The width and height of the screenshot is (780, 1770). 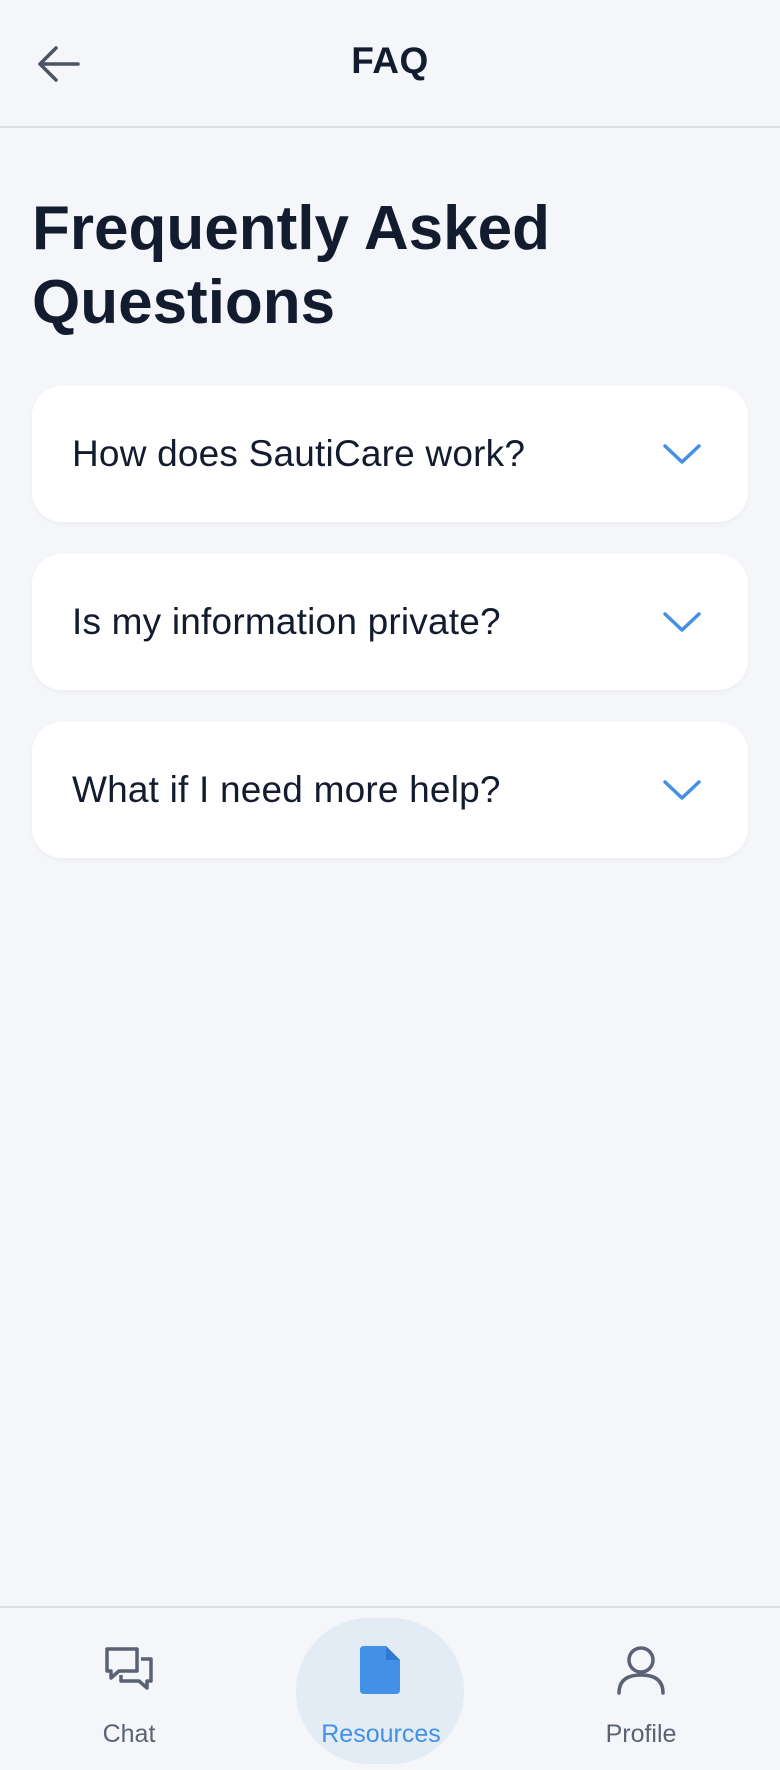 I want to click on nav-item-chat: Chat, so click(x=129, y=1689).